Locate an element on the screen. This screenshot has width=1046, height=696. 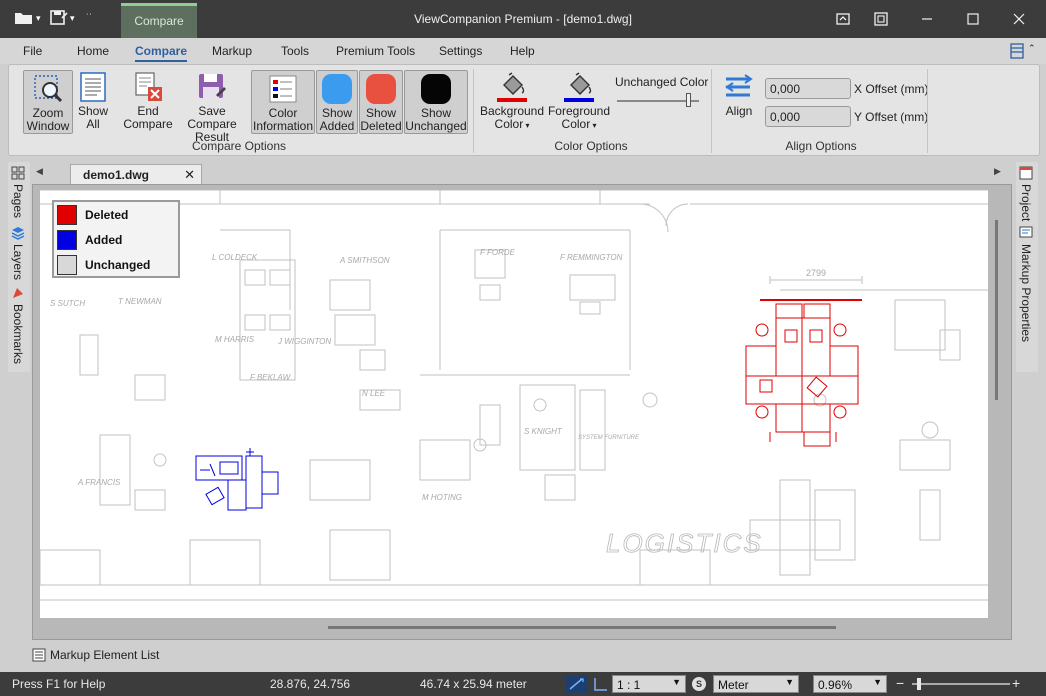
drawing-name-label: F BEKLAW is located at coordinates (271, 377).